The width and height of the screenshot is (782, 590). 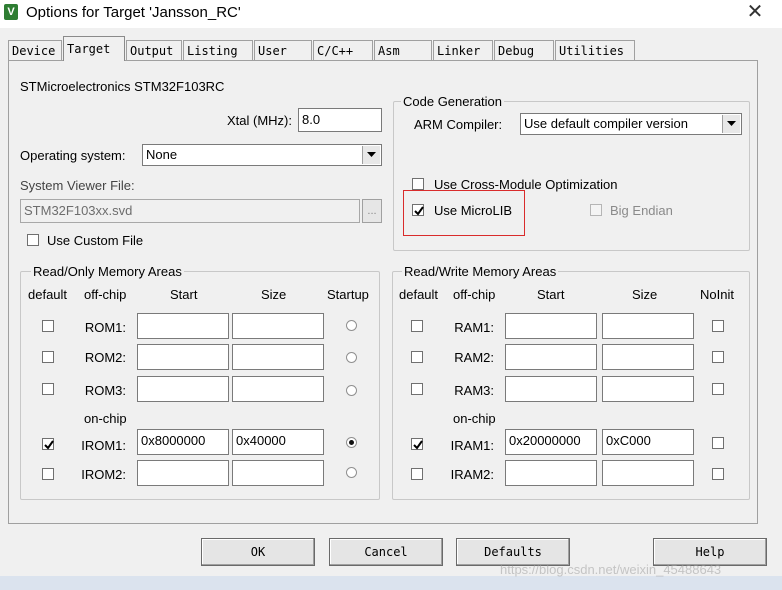 What do you see at coordinates (474, 357) in the screenshot?
I see `ram2-label: RAM2:` at bounding box center [474, 357].